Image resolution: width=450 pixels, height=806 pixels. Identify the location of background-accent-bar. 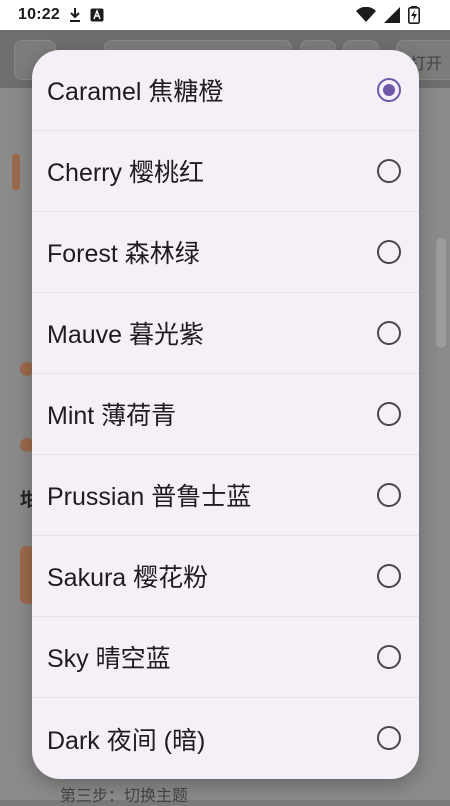
(16, 172).